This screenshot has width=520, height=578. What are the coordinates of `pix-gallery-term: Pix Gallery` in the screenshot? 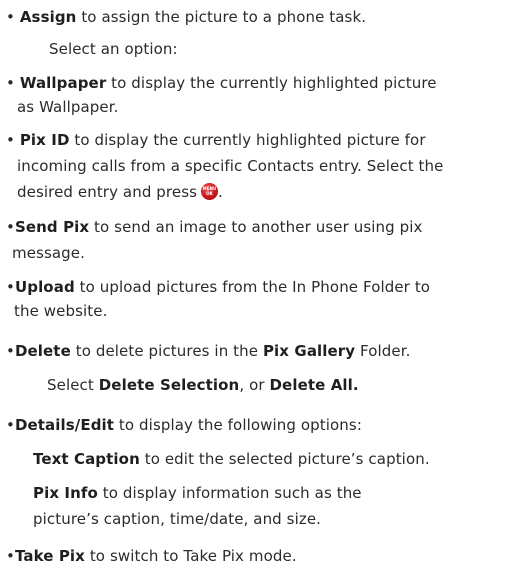 It's located at (309, 351).